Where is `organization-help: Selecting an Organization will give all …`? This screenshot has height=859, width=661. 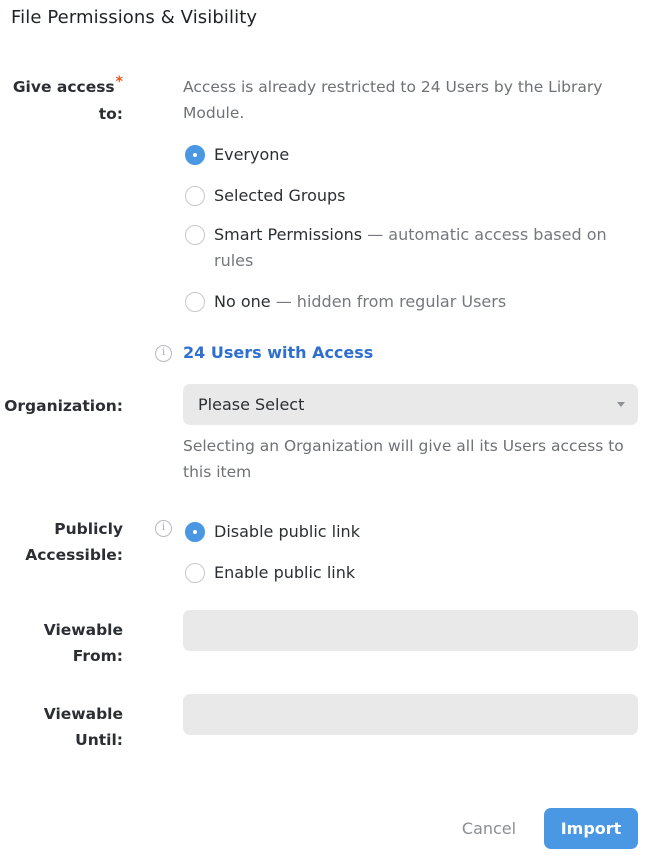 organization-help: Selecting an Organization will give all … is located at coordinates (403, 459).